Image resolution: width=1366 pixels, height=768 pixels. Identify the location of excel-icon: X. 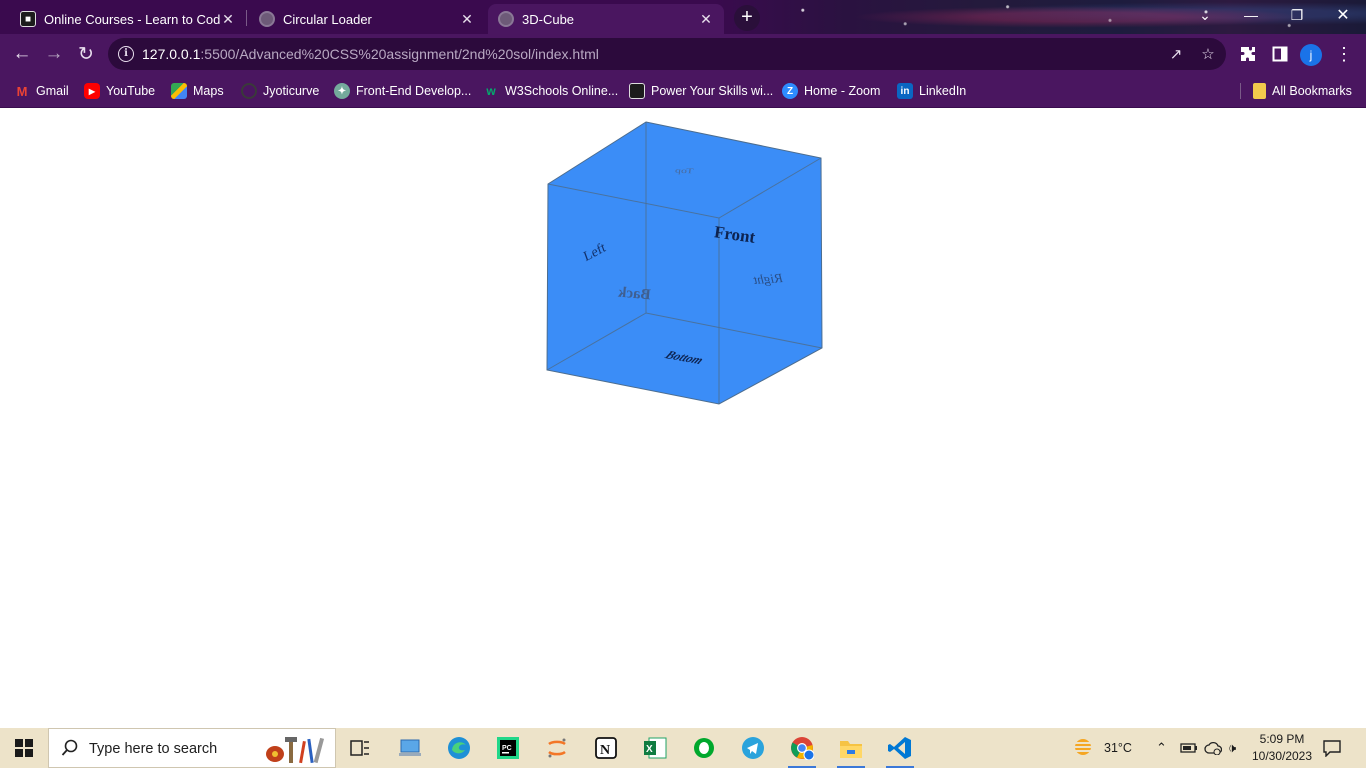
(655, 748).